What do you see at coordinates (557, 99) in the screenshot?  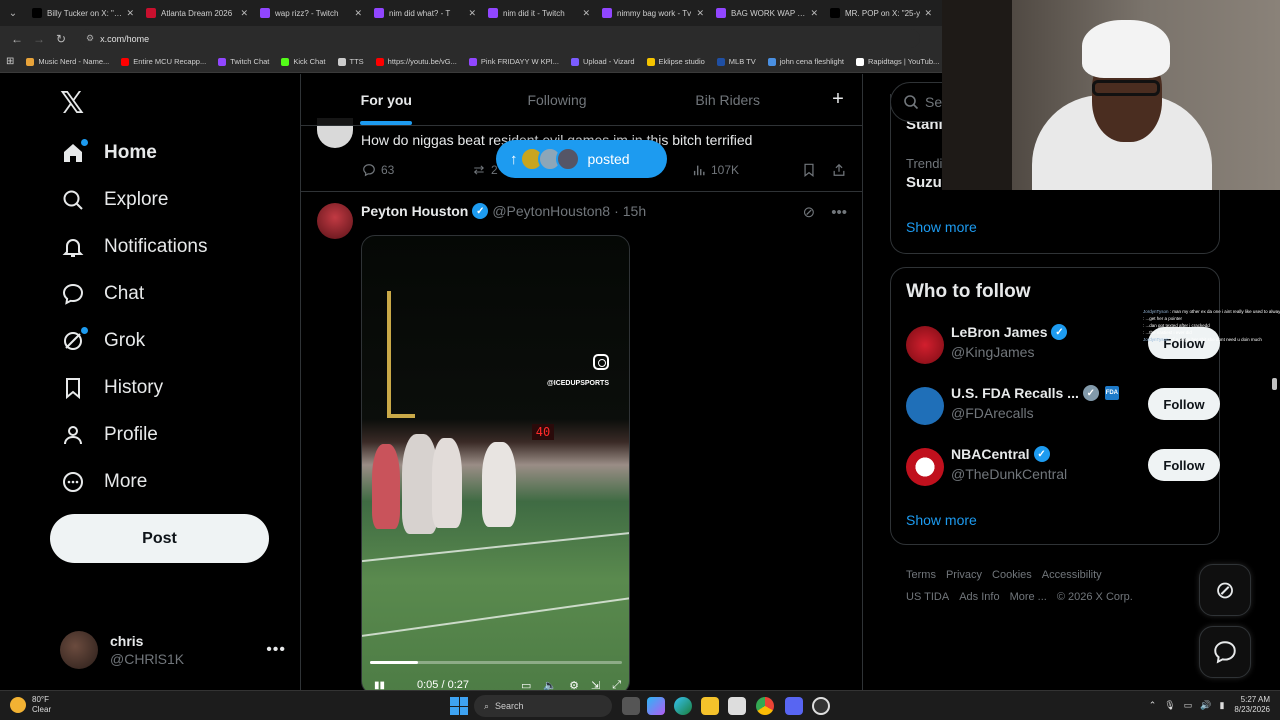 I see `tab-following: Following` at bounding box center [557, 99].